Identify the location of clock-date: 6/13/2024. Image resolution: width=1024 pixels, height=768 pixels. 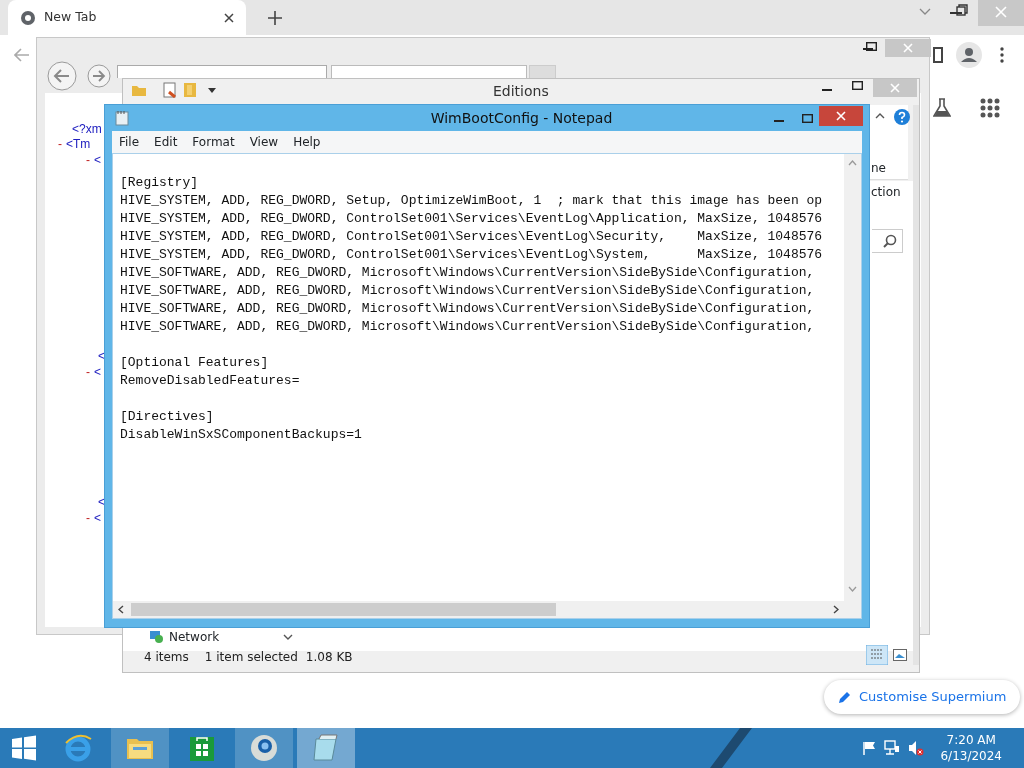
(971, 756).